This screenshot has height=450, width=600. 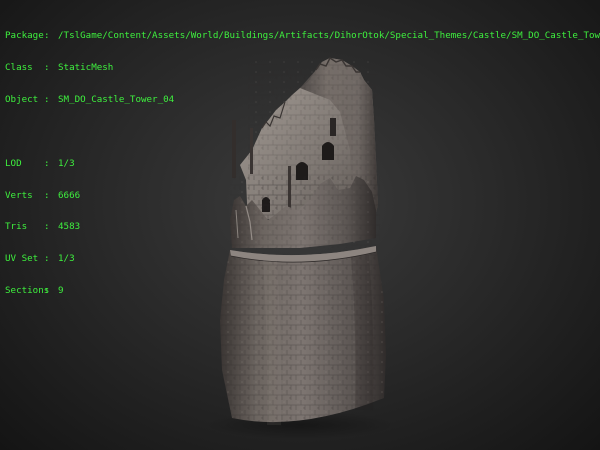 What do you see at coordinates (302, 99) in the screenshot?
I see `info-object-row: Object: SM_DO_Castle_Tower_04` at bounding box center [302, 99].